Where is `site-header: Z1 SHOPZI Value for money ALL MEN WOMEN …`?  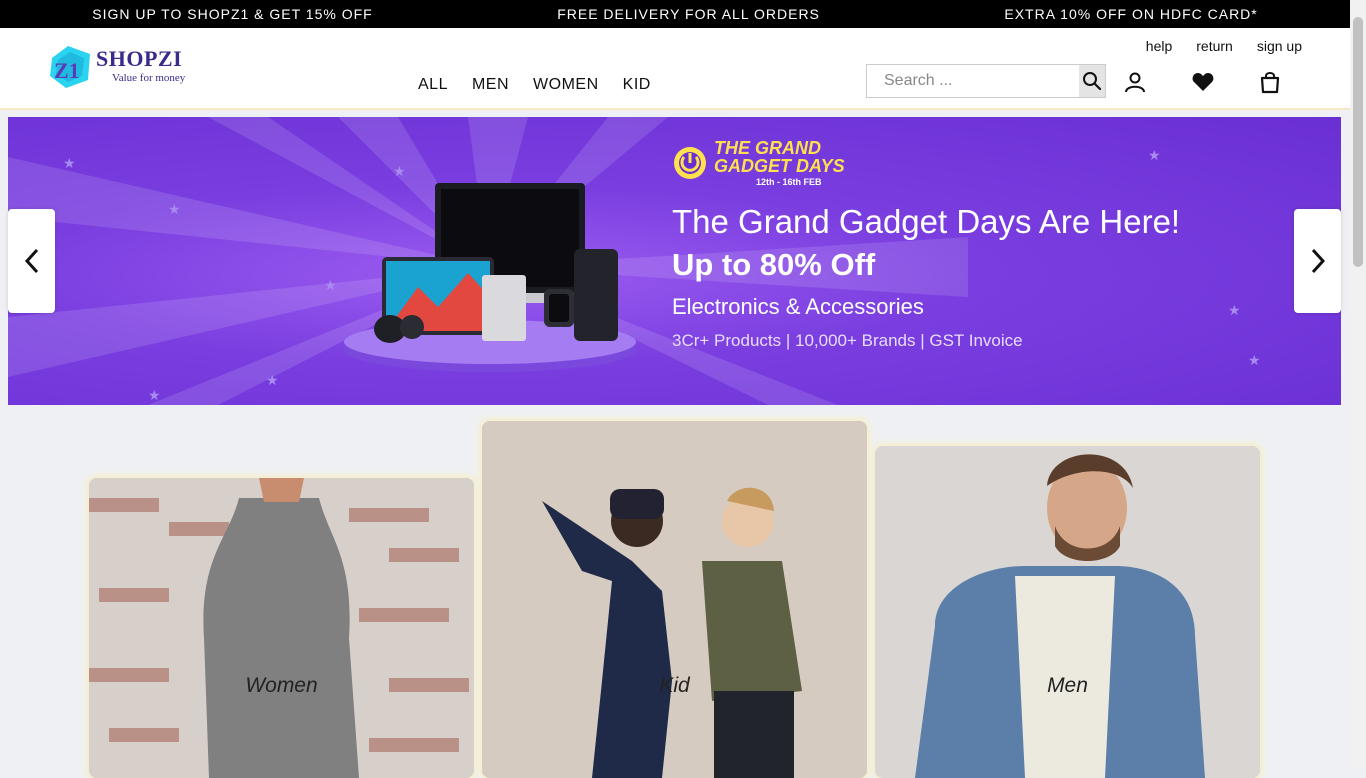
site-header: Z1 SHOPZI Value for money ALL MEN WOMEN … is located at coordinates (675, 69).